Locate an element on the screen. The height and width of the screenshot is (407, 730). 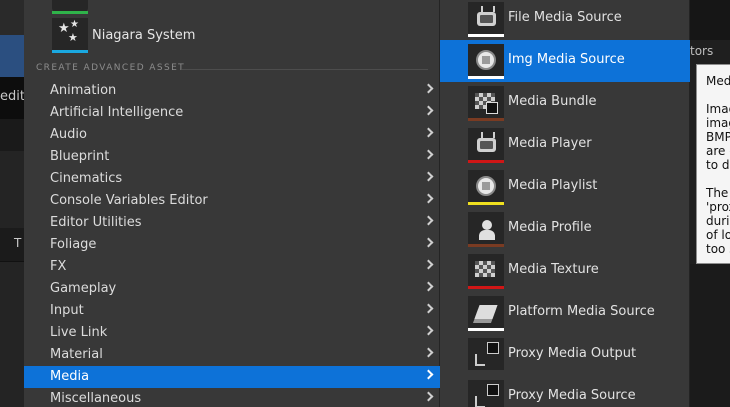
submenu-item-proxy-media-output: Proxy Media Output is located at coordinates (565, 355).